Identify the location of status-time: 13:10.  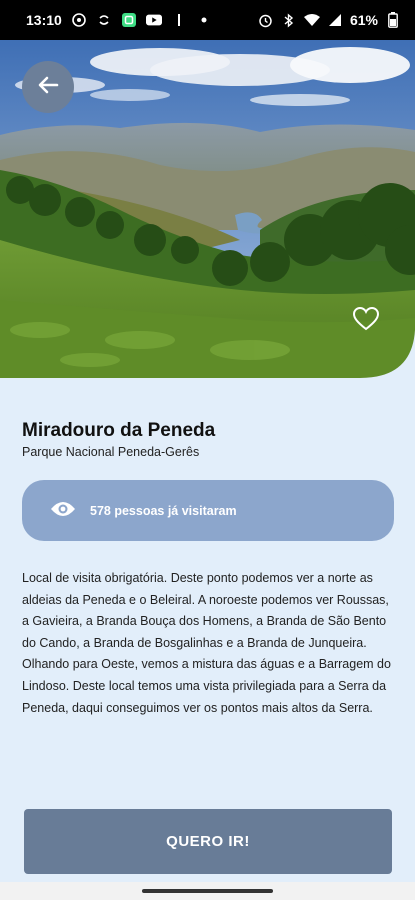
(44, 20).